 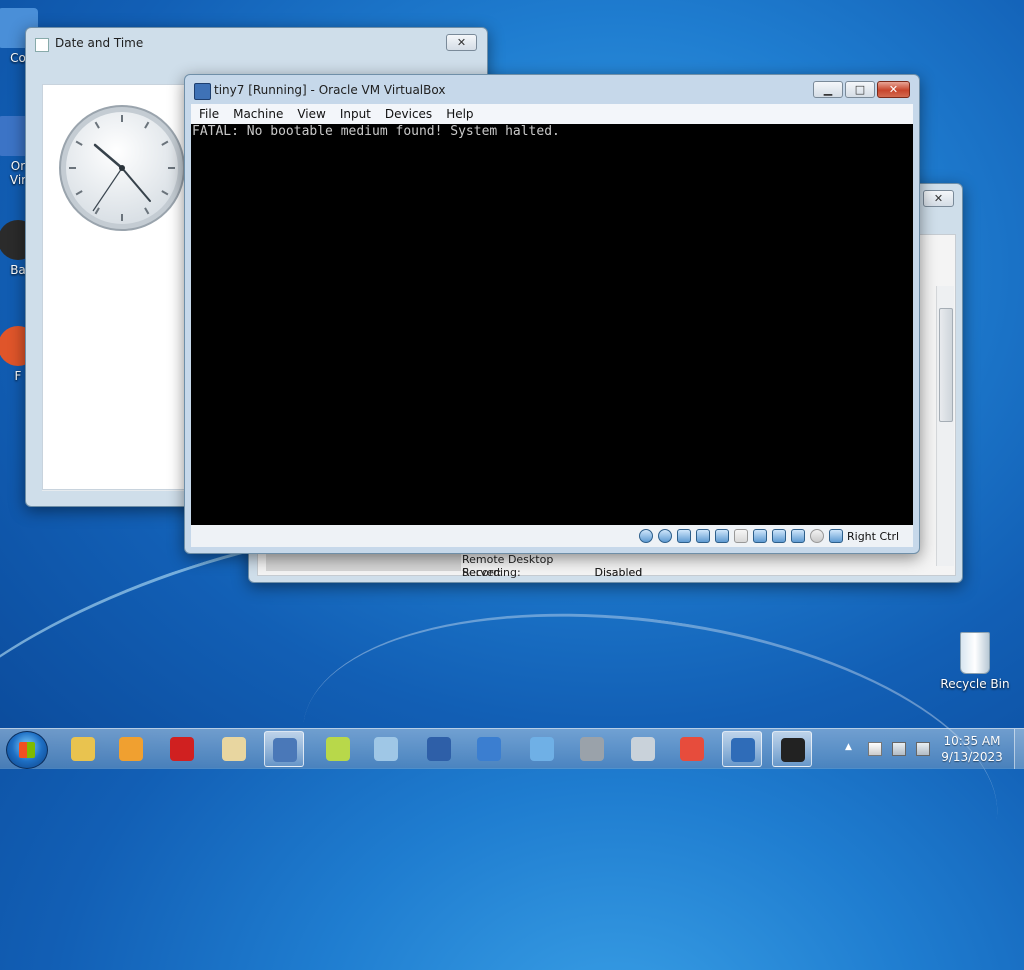 I want to click on analog-clock, so click(x=122, y=168).